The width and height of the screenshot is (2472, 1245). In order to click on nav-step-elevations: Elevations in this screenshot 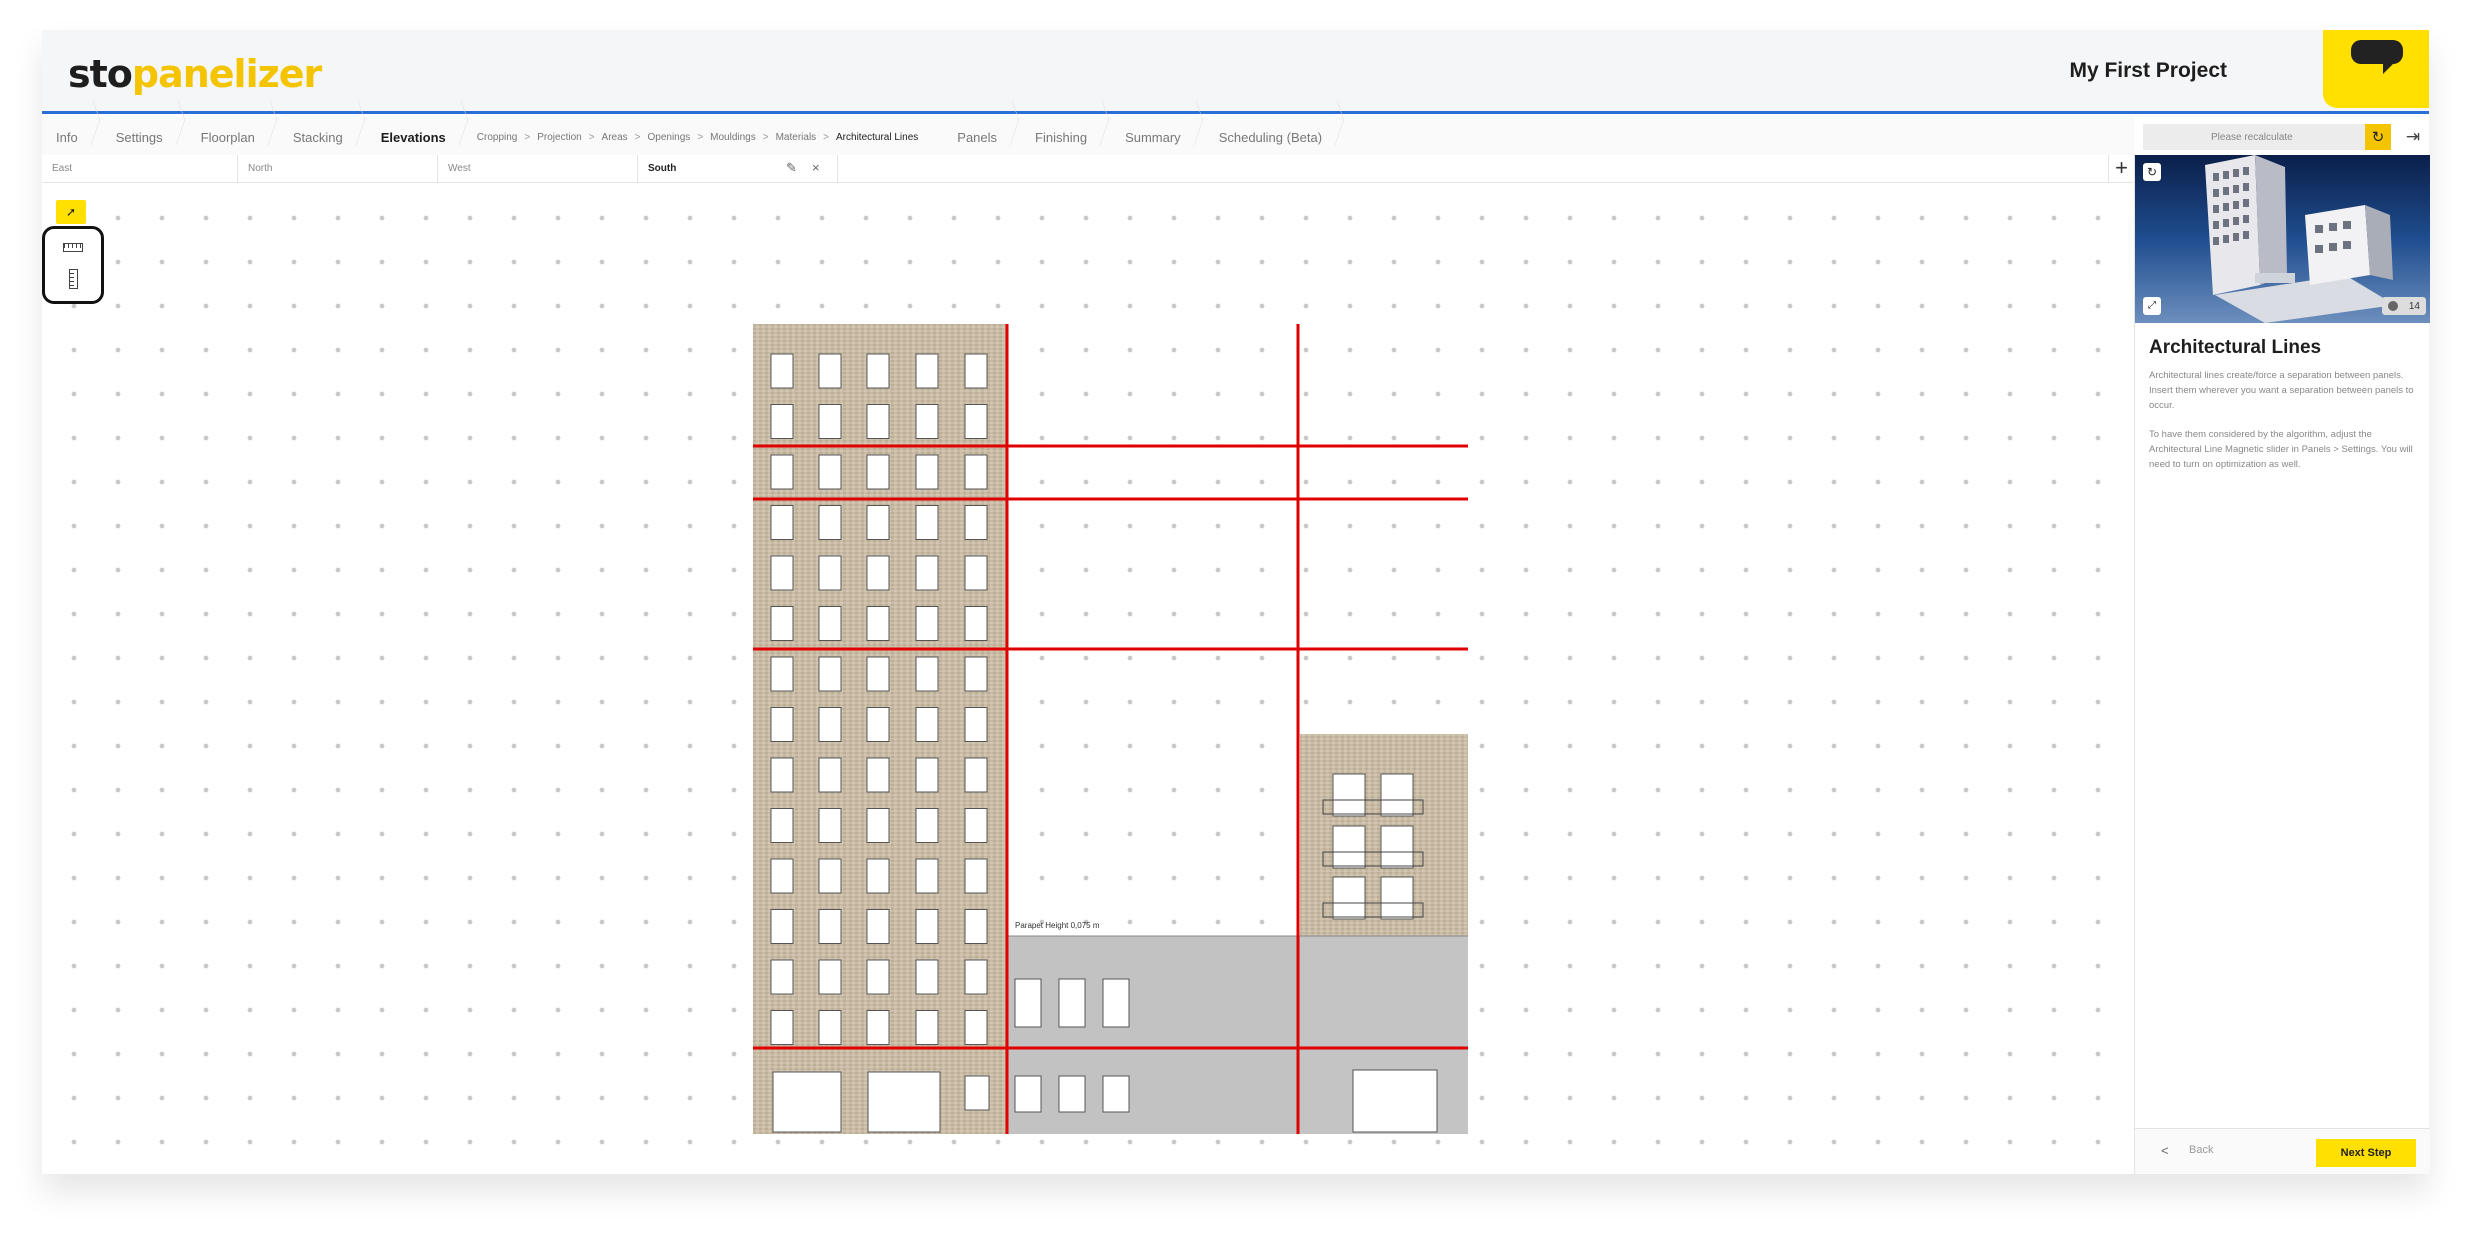, I will do `click(418, 138)`.